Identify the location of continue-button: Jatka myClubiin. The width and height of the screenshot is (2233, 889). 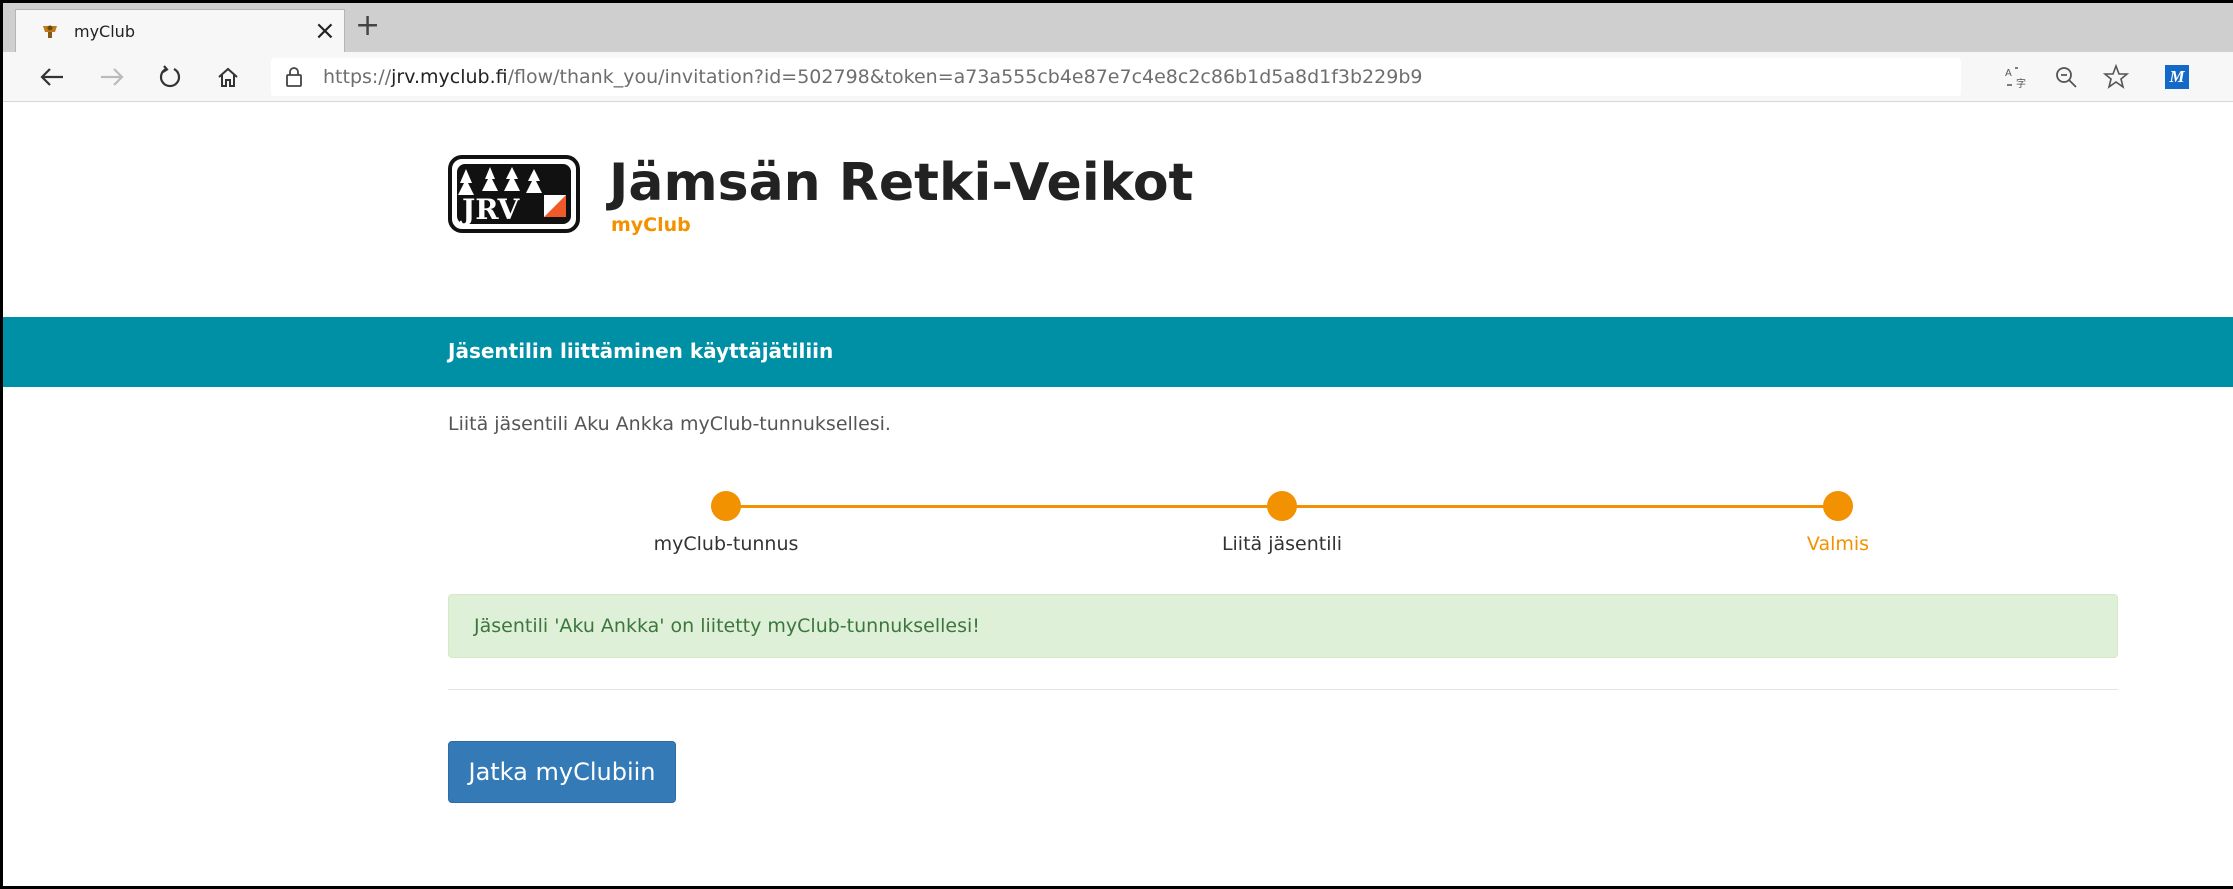
(562, 772).